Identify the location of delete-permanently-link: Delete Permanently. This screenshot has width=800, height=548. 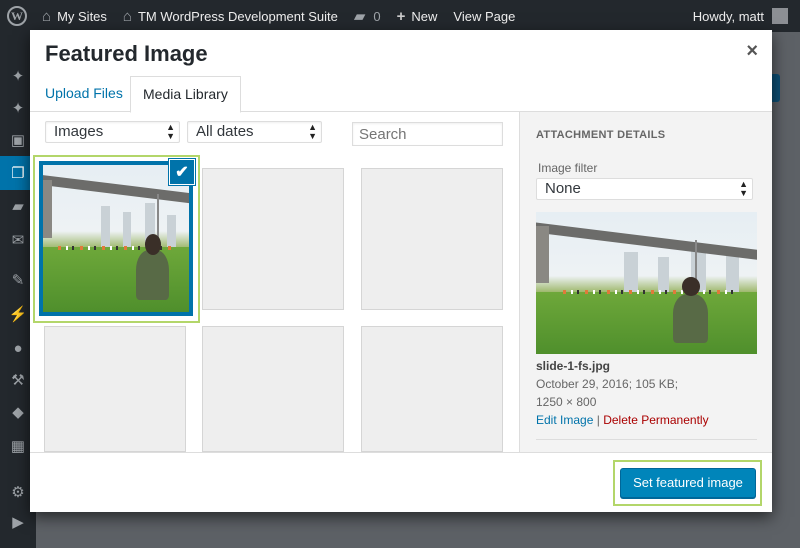
(655, 420).